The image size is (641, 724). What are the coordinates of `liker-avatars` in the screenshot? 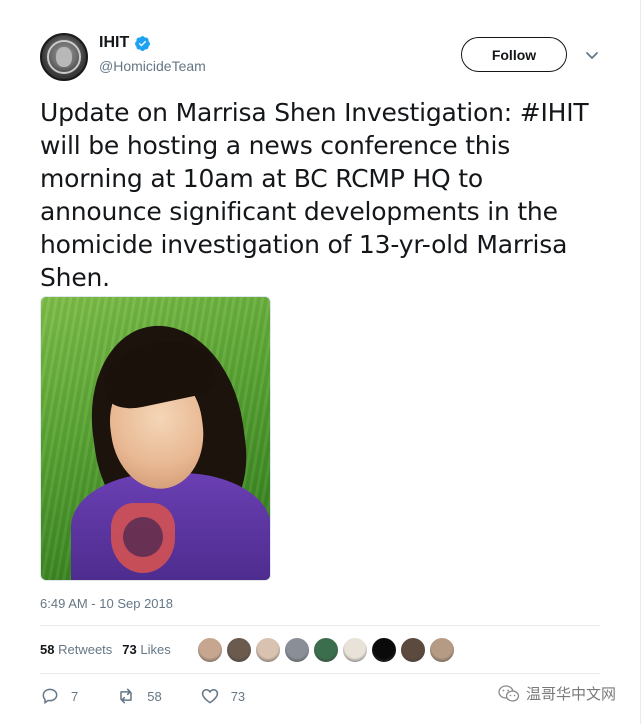 It's located at (326, 650).